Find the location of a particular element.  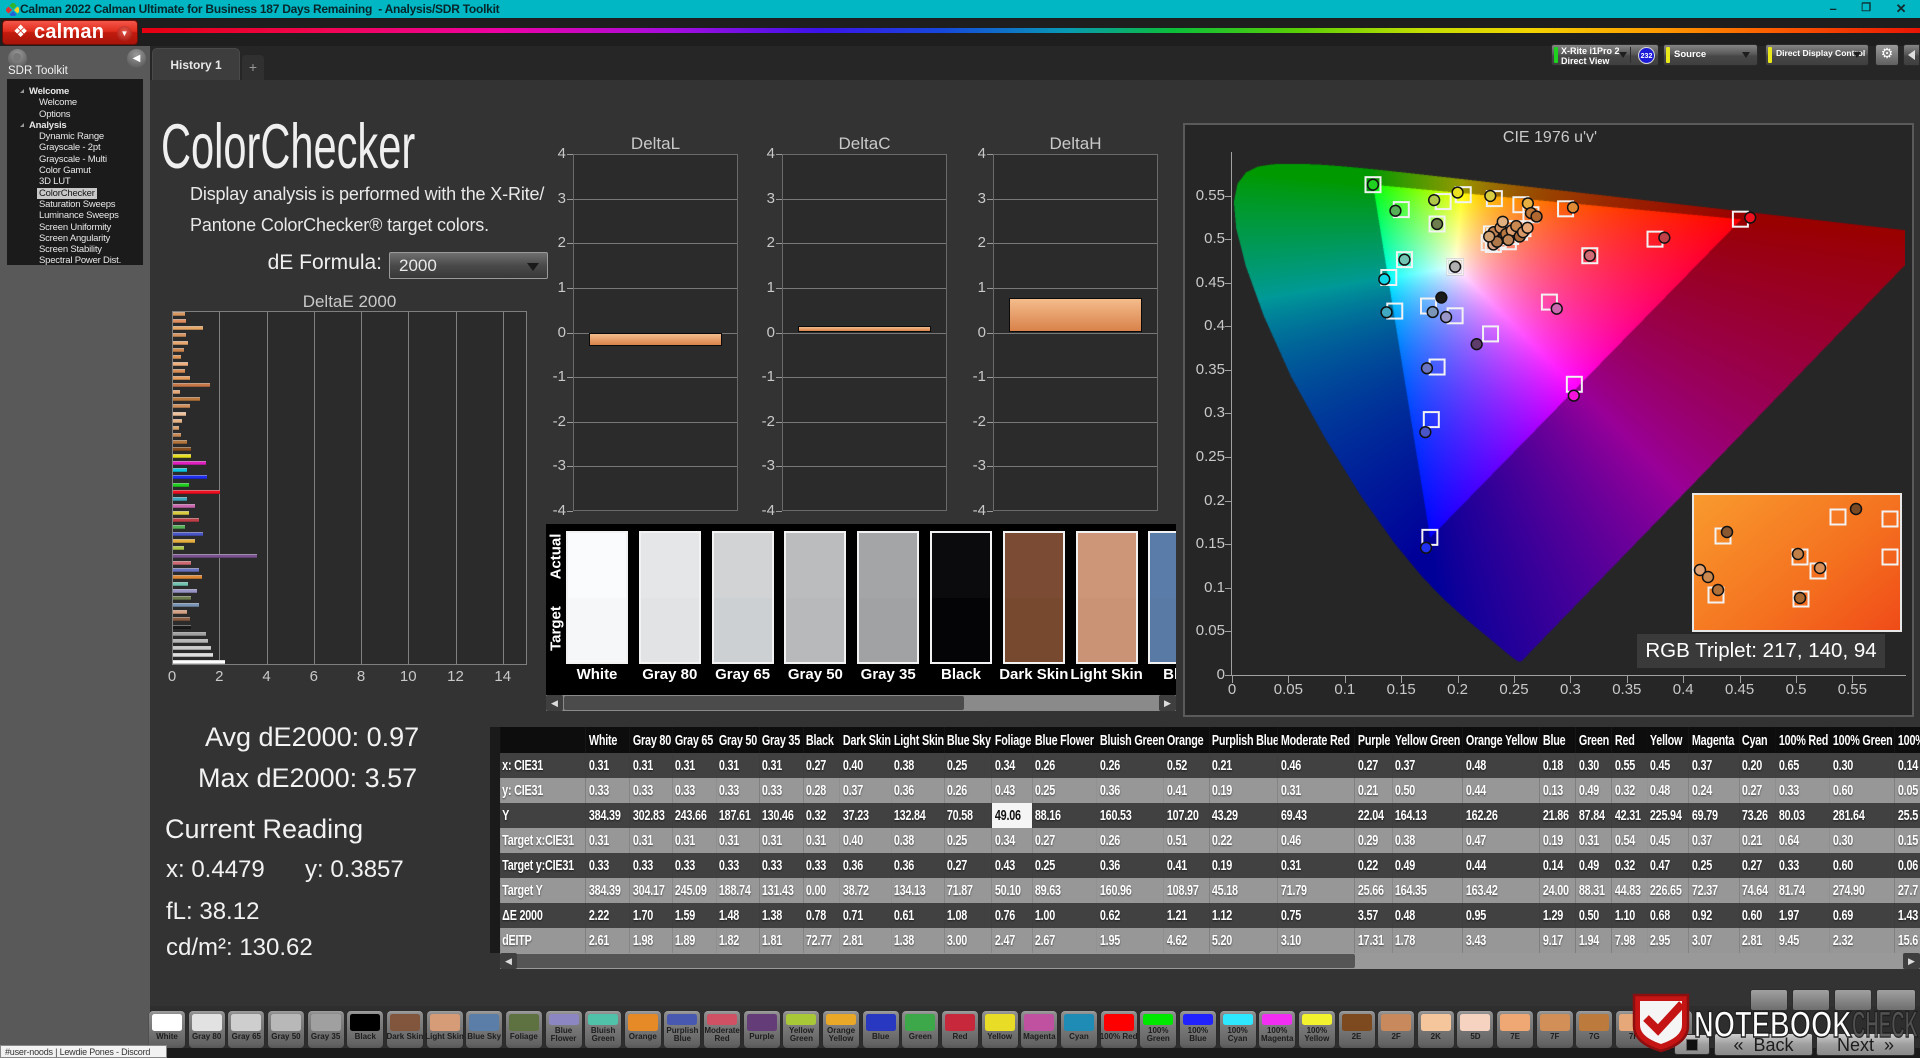

svg-text: CHECK is located at coordinates (1885, 1024).